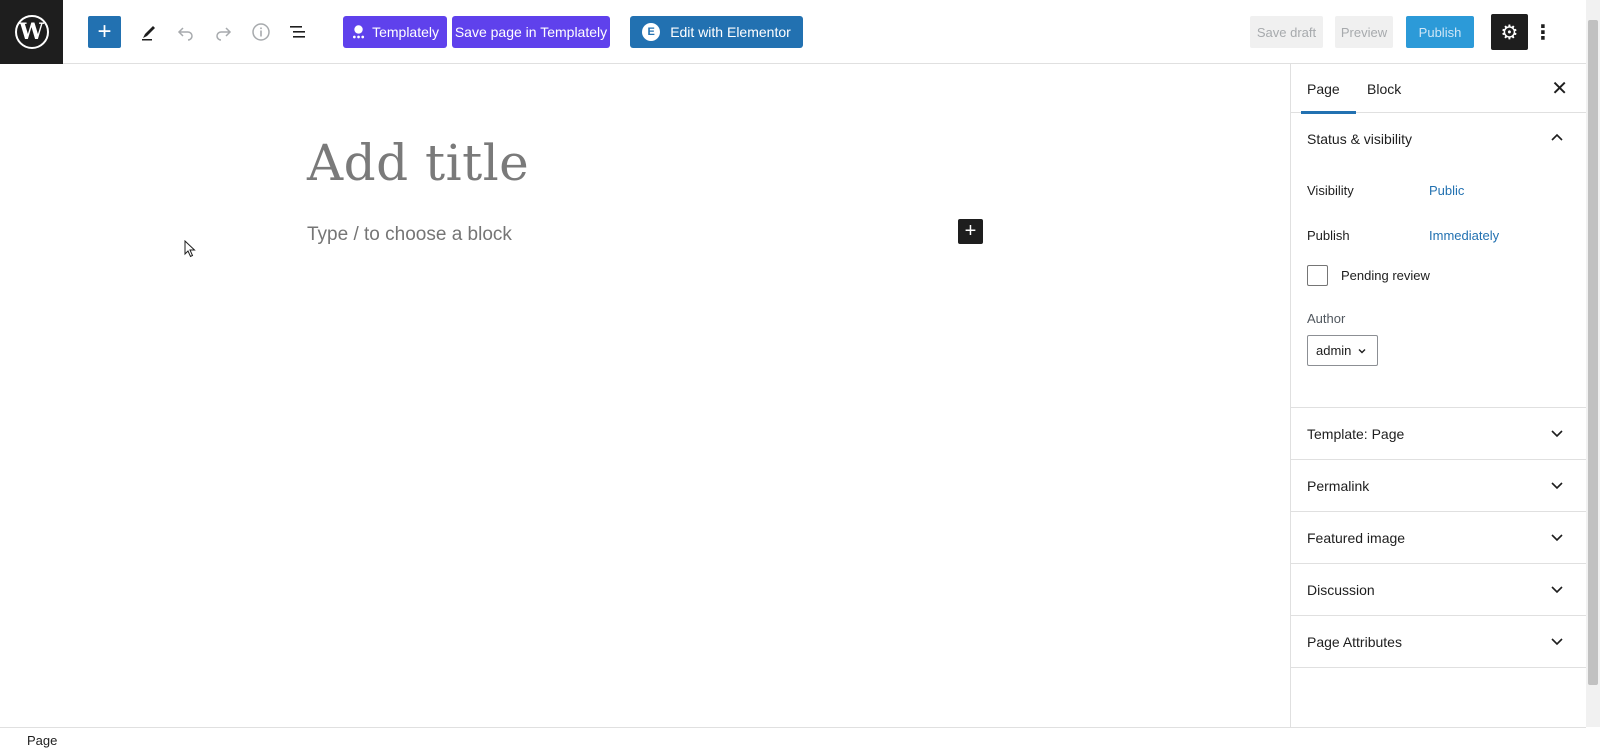 The image size is (1600, 752). I want to click on page-attributes-panel-toggle: Page Attributes, so click(1438, 642).